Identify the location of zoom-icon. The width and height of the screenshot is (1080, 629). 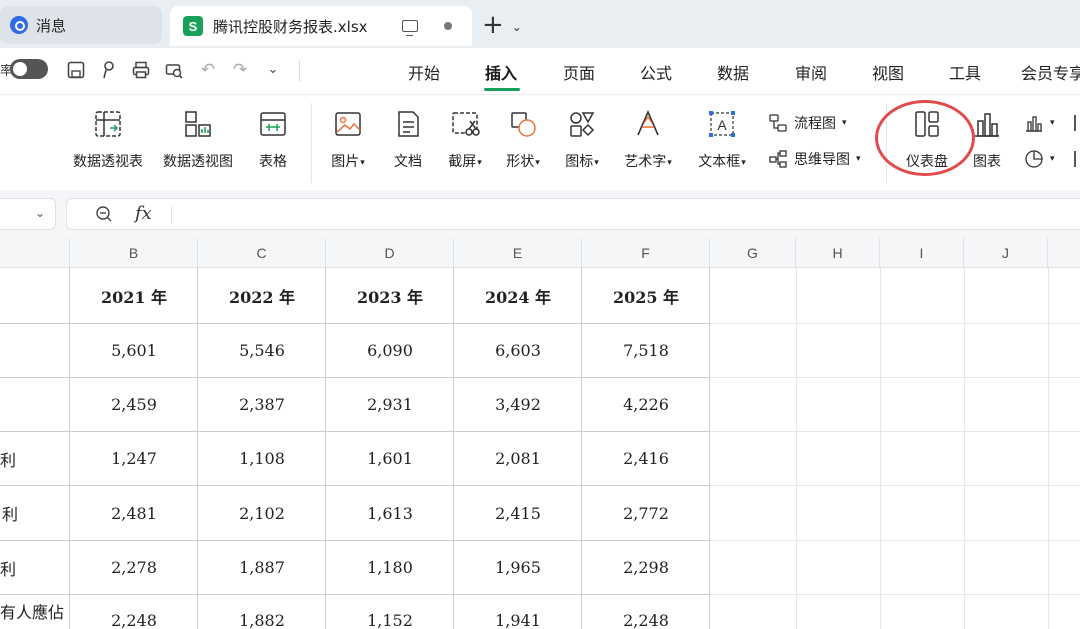
(104, 216).